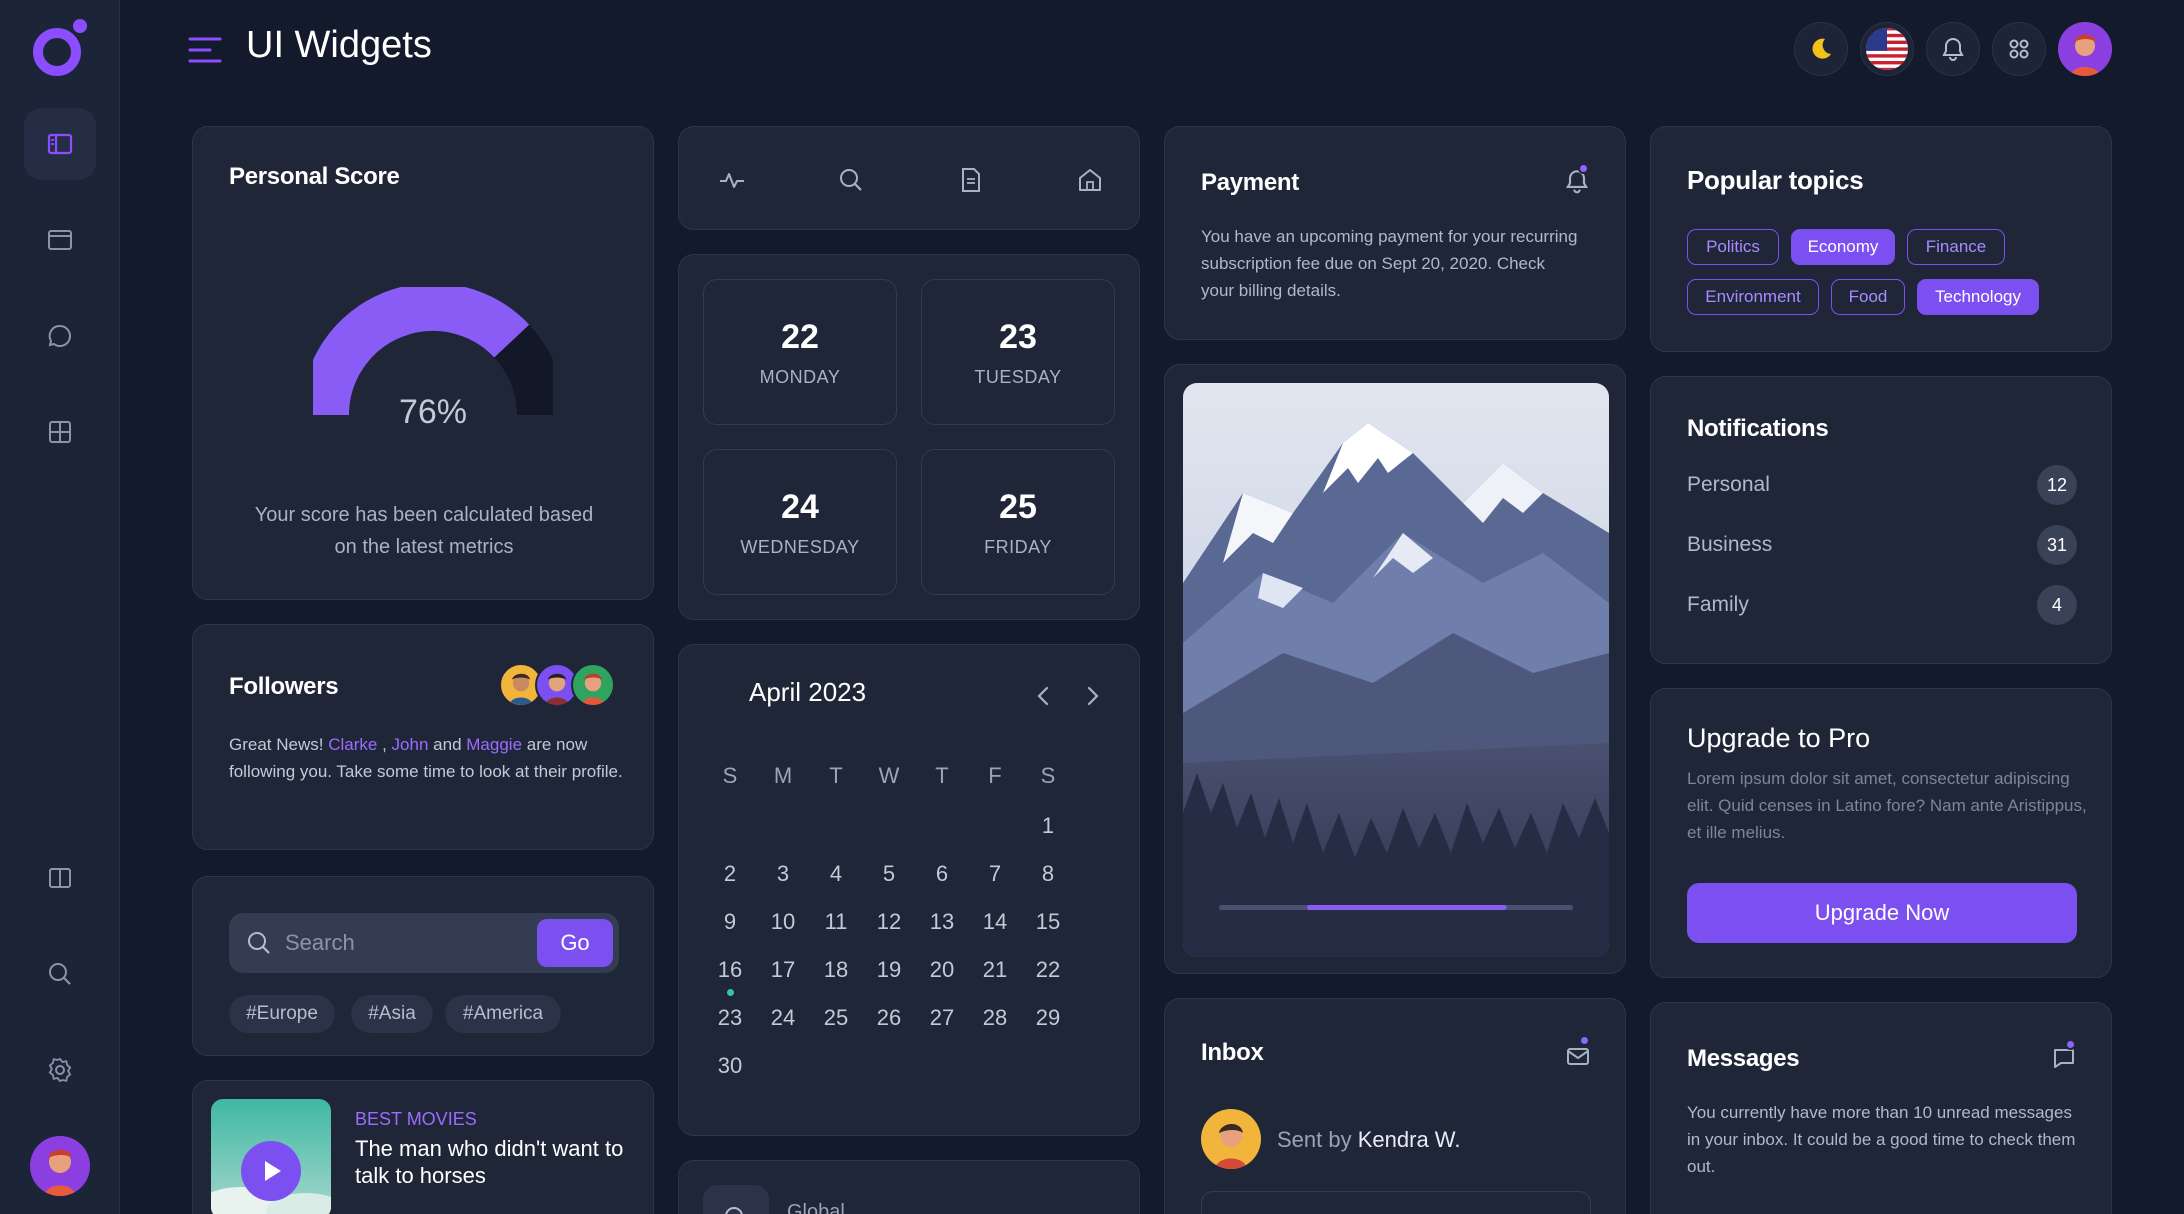 Image resolution: width=2184 pixels, height=1214 pixels. I want to click on conjunction: and, so click(447, 744).